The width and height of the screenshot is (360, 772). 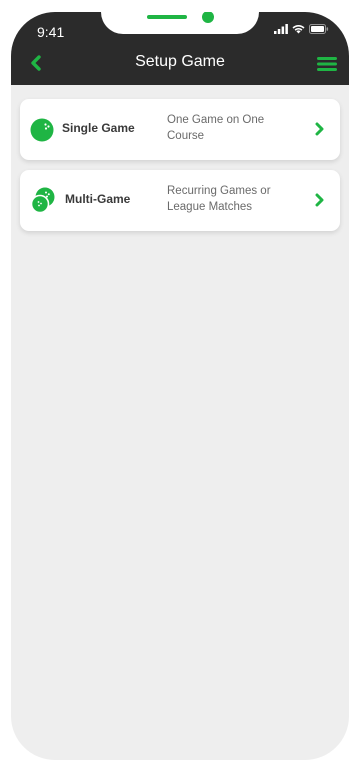 I want to click on app-header: 9:41 Setup Game, so click(x=180, y=48).